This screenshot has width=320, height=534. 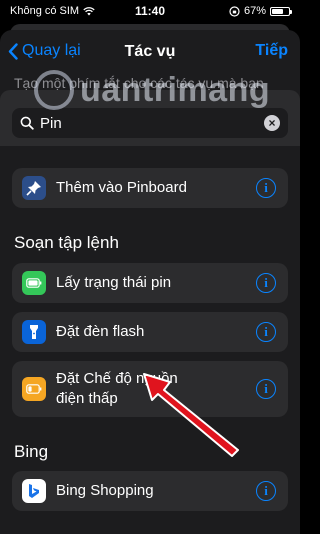 I want to click on search-icon, so click(x=27, y=123).